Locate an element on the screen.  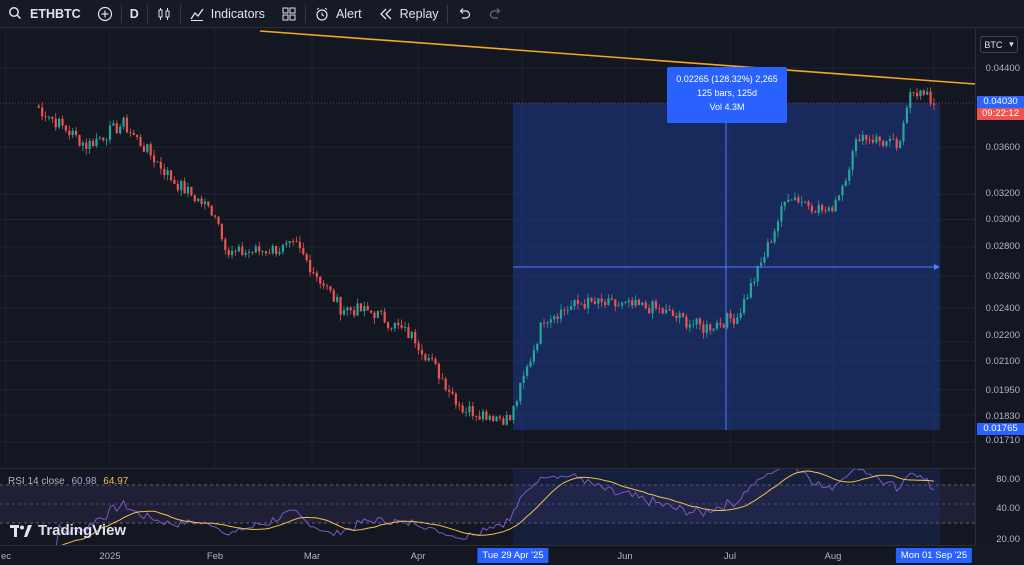
trend-line is located at coordinates (617, 57).